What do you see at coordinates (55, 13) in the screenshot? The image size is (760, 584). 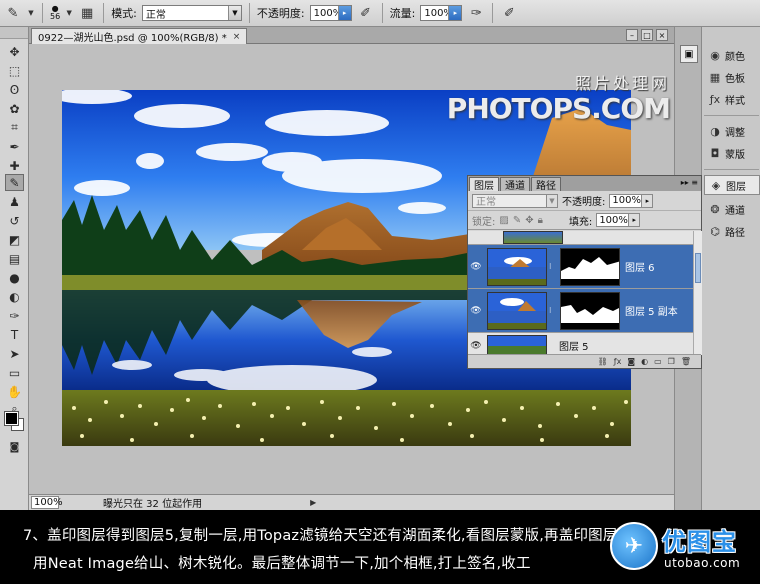 I see `brush-size-picker: ● 56` at bounding box center [55, 13].